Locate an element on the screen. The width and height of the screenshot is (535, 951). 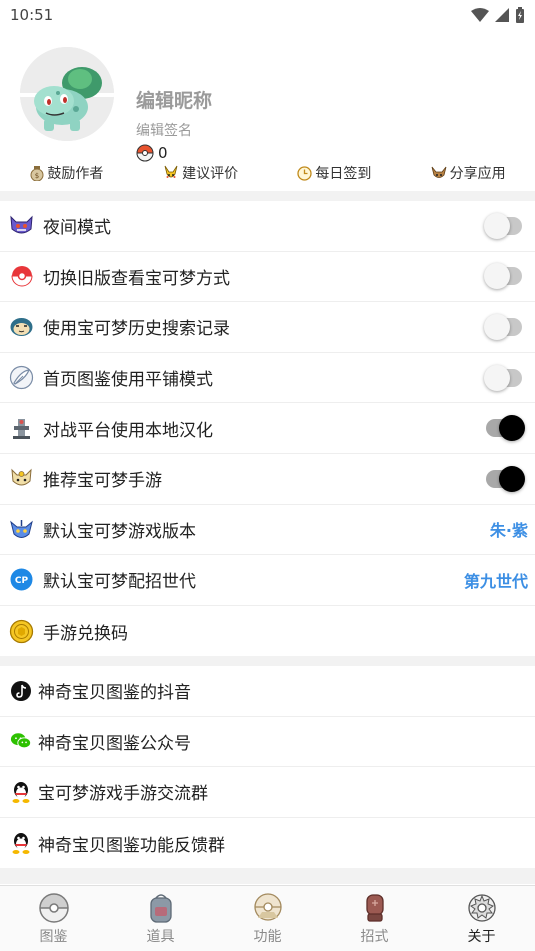
bottom-nav: 图鉴 道具 功能 招式 关于 is located at coordinates (267, 918).